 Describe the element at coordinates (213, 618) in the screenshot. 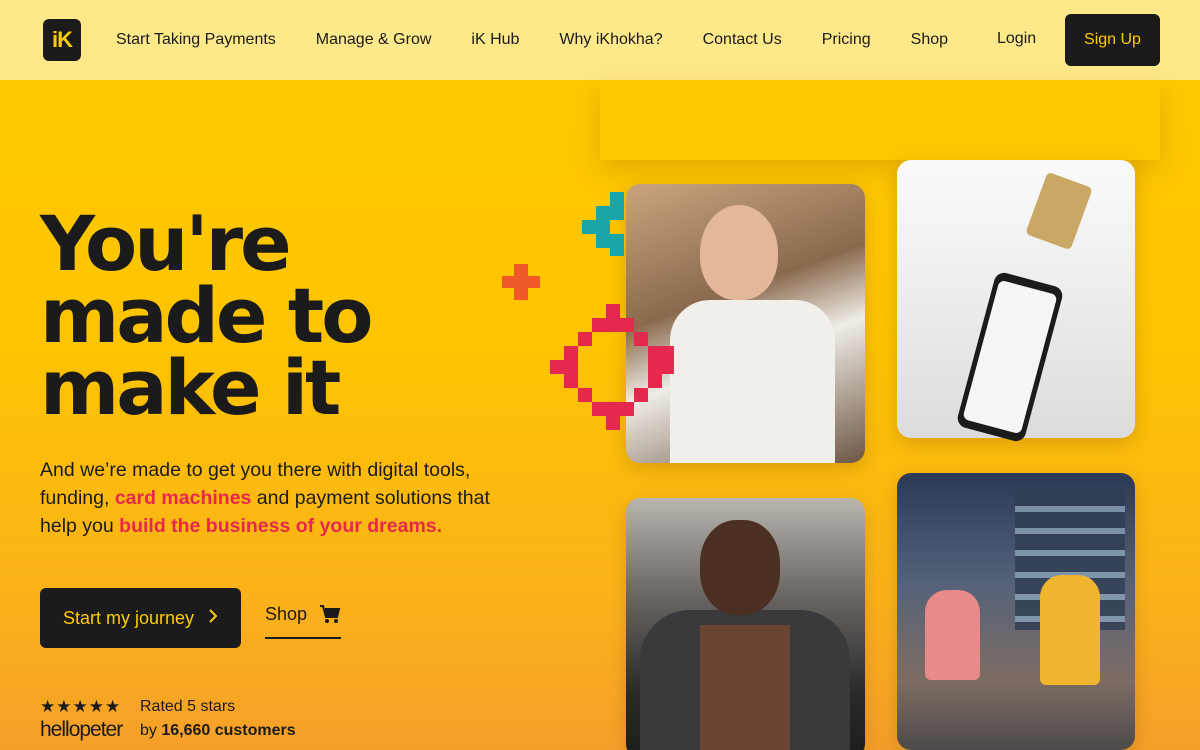

I see `chevron-right-icon` at that location.